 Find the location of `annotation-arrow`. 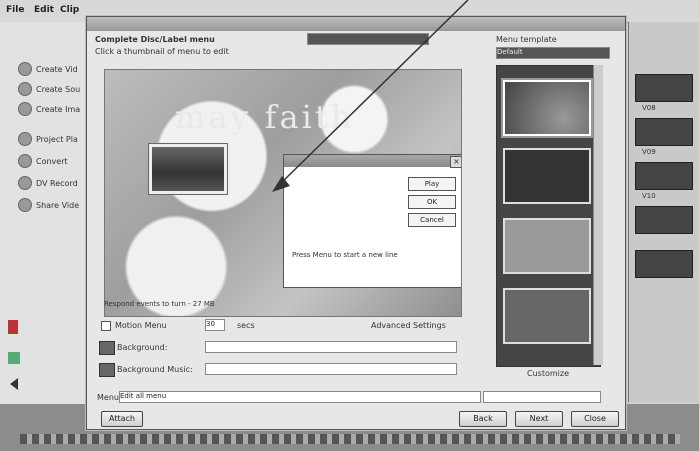

annotation-arrow is located at coordinates (370, 96).